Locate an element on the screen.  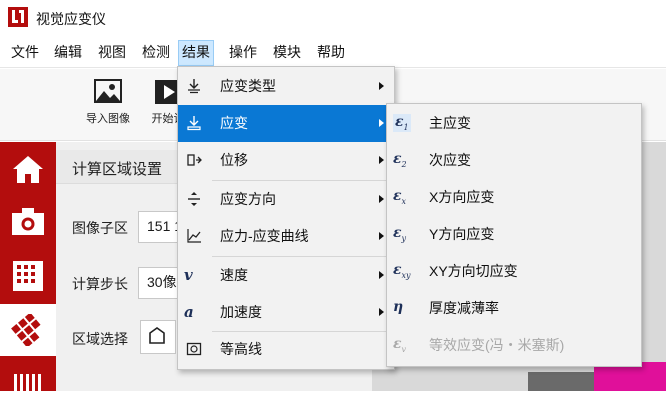
menu-bar: 文件 编辑 视图 检测 结果 操作 模块 帮助 is located at coordinates (333, 52).